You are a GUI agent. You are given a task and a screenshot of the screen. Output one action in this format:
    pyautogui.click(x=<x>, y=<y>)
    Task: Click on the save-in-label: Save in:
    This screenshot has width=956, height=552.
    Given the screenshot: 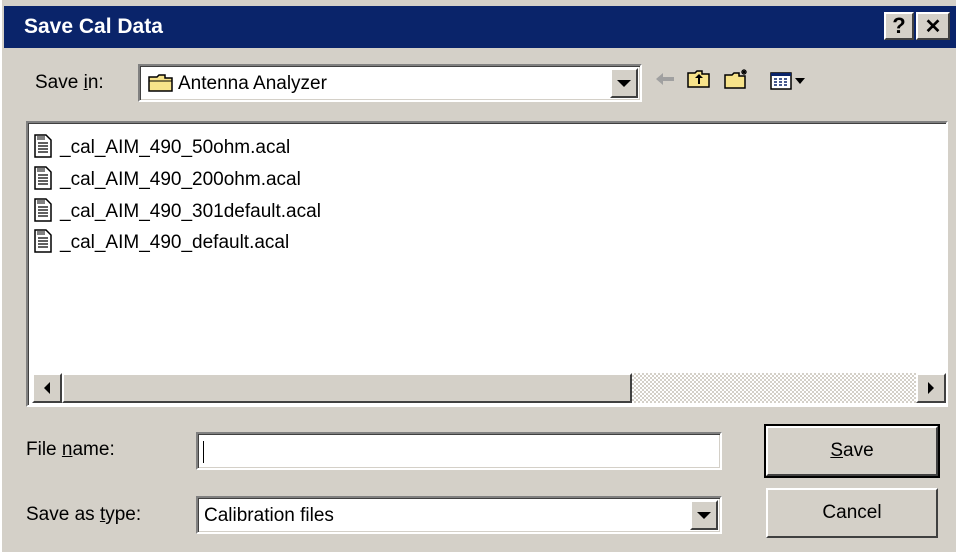 What is the action you would take?
    pyautogui.click(x=69, y=83)
    